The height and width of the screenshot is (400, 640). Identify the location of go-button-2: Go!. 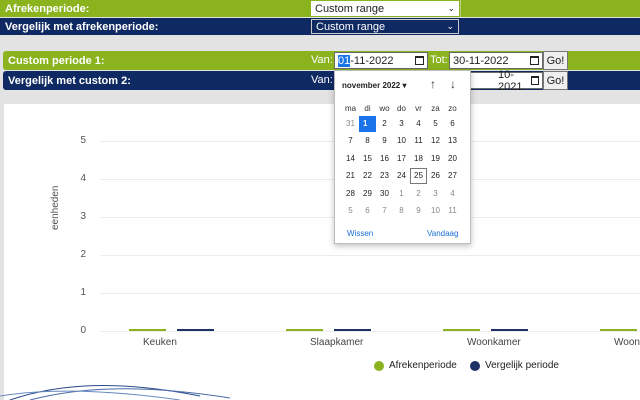
(555, 80).